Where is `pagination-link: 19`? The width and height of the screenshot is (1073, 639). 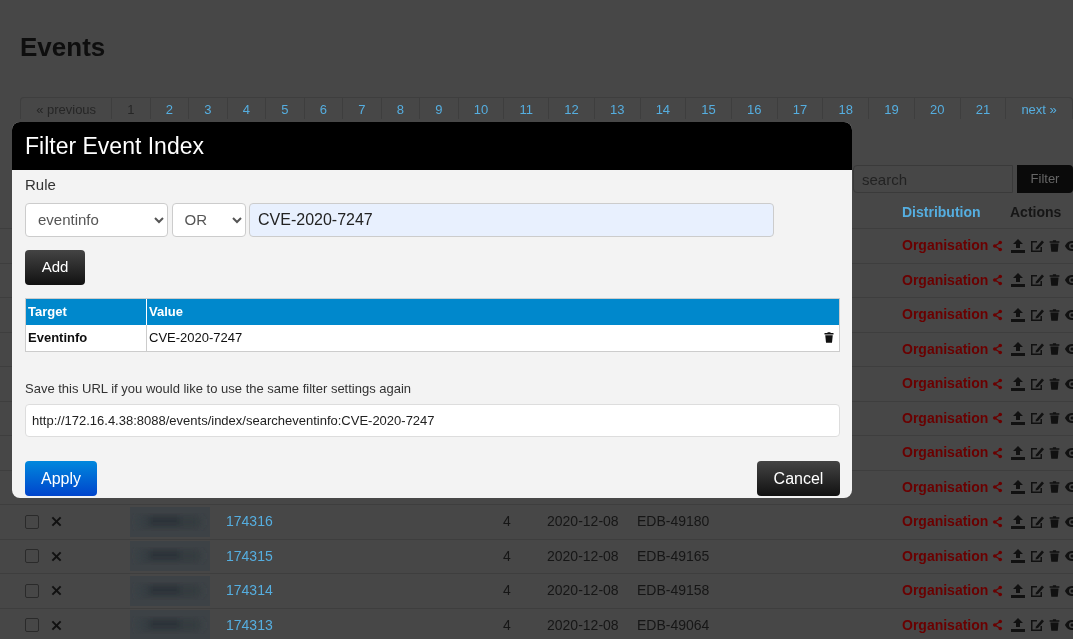
pagination-link: 19 is located at coordinates (891, 108).